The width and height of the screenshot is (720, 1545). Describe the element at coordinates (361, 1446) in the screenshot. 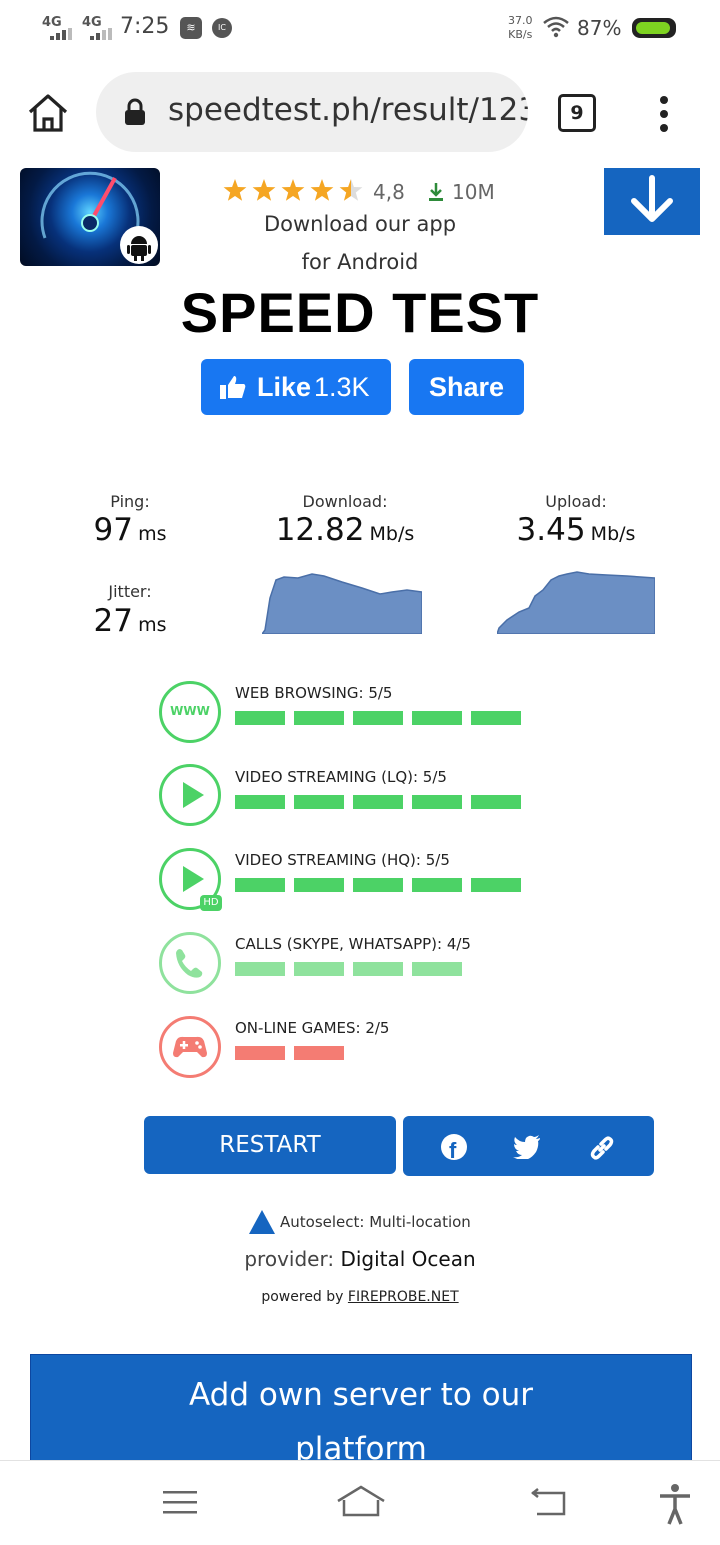

I see `banner-line-2: platform` at that location.